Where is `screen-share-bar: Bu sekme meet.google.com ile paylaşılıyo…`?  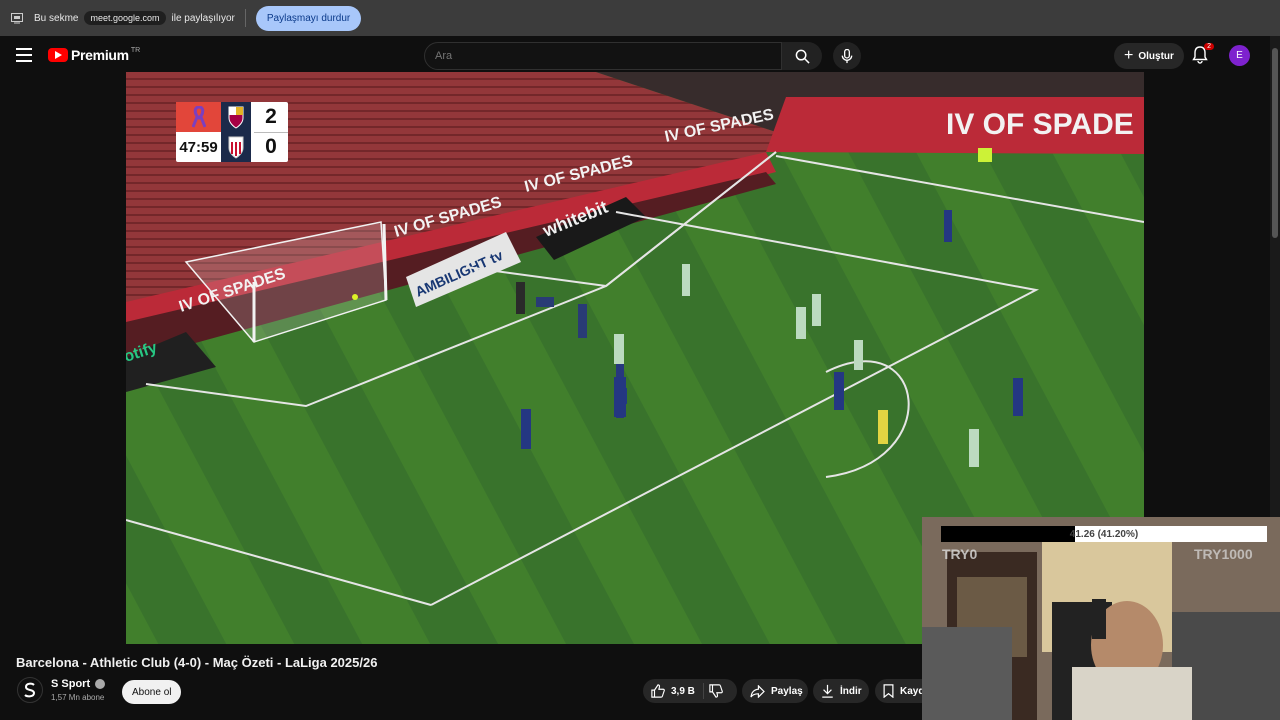
screen-share-bar: Bu sekme meet.google.com ile paylaşılıyo… is located at coordinates (640, 18).